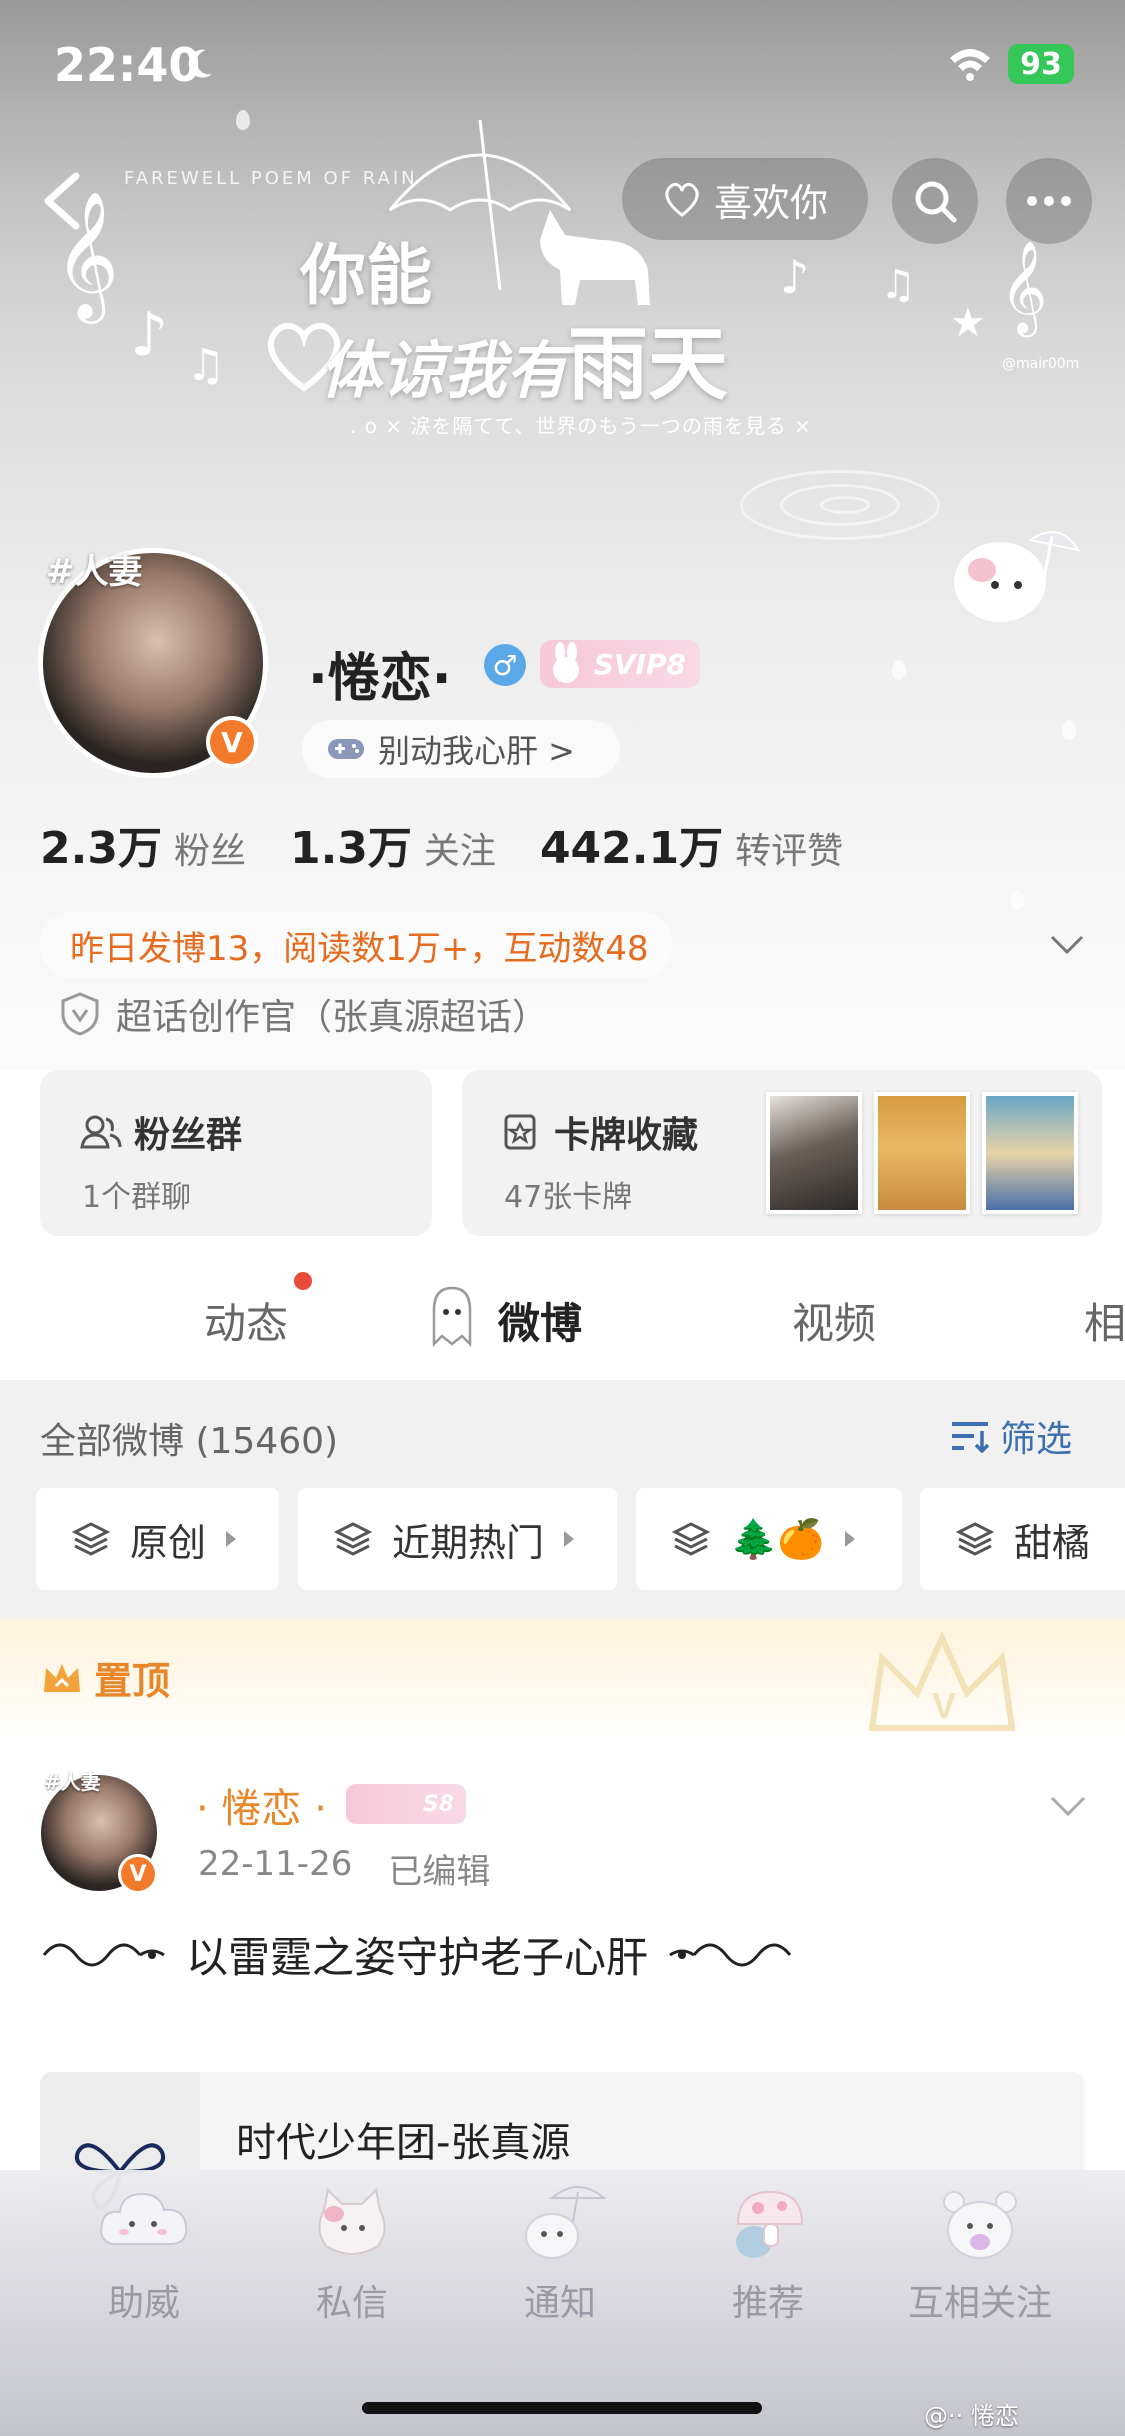  I want to click on collection-title: 卡牌收藏, so click(626, 1135).